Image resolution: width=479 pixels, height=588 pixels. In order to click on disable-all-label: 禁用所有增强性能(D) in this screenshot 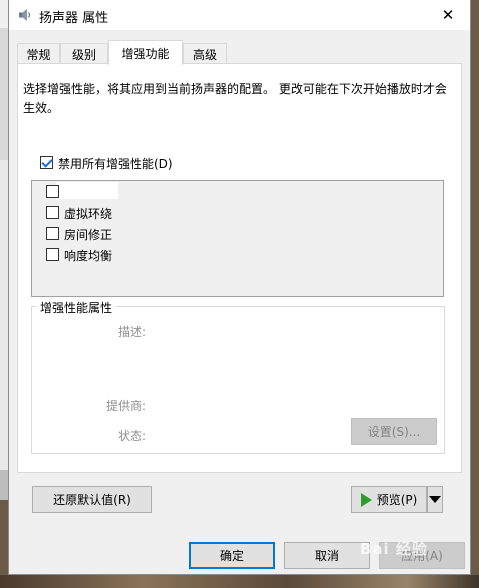, I will do `click(115, 164)`.